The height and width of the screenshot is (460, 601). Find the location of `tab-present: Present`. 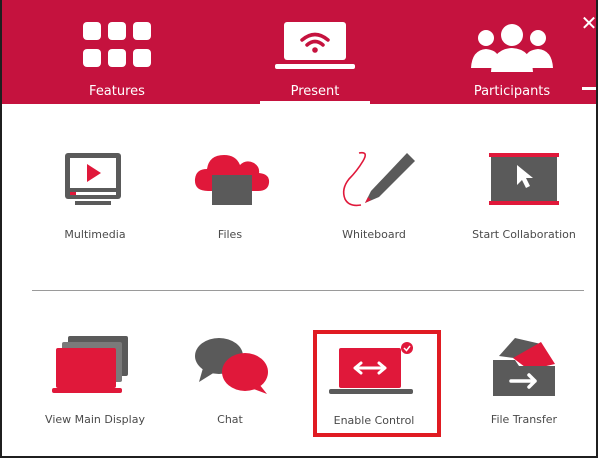

tab-present: Present is located at coordinates (315, 52).